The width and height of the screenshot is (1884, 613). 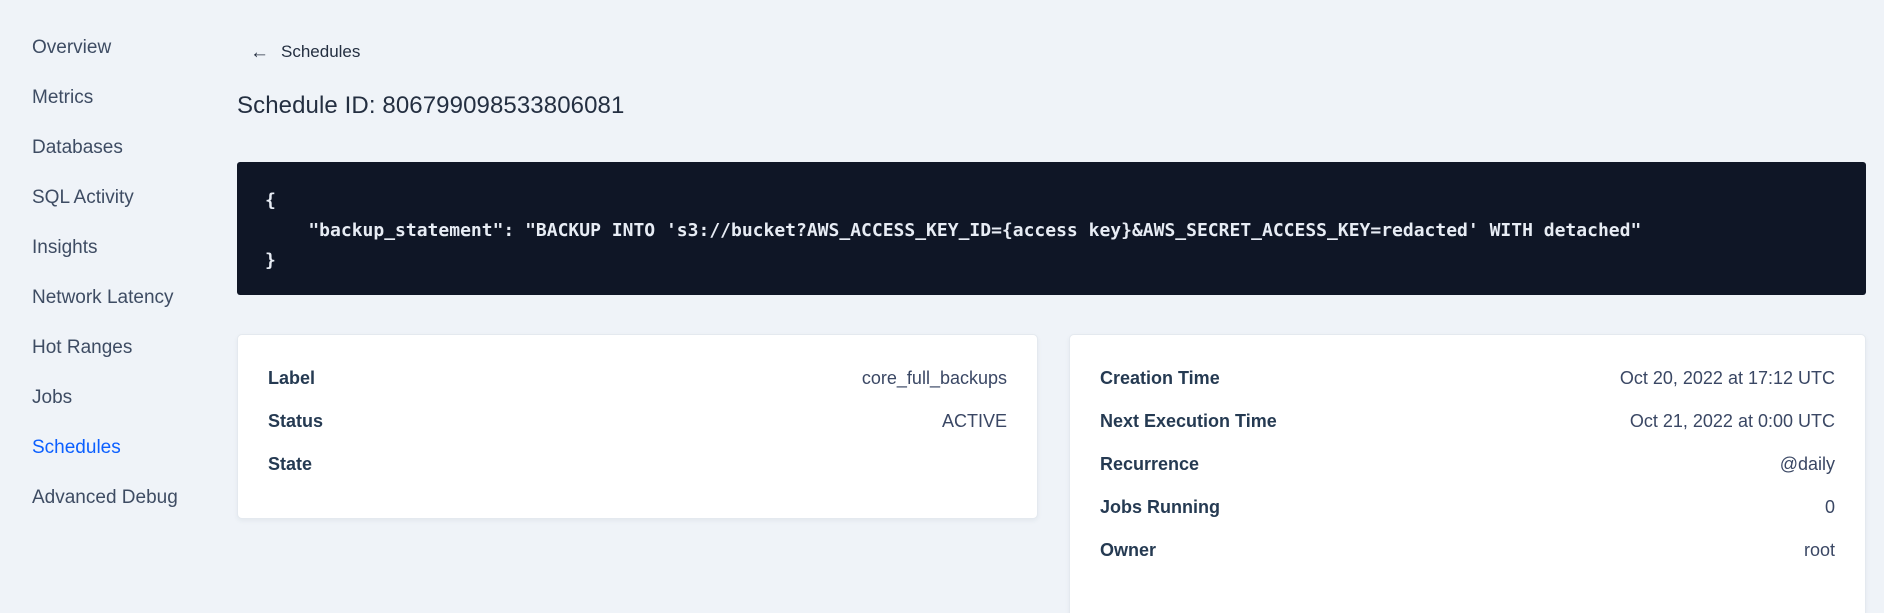 What do you see at coordinates (637, 378) in the screenshot?
I see `summary-row: Label core_full_backups` at bounding box center [637, 378].